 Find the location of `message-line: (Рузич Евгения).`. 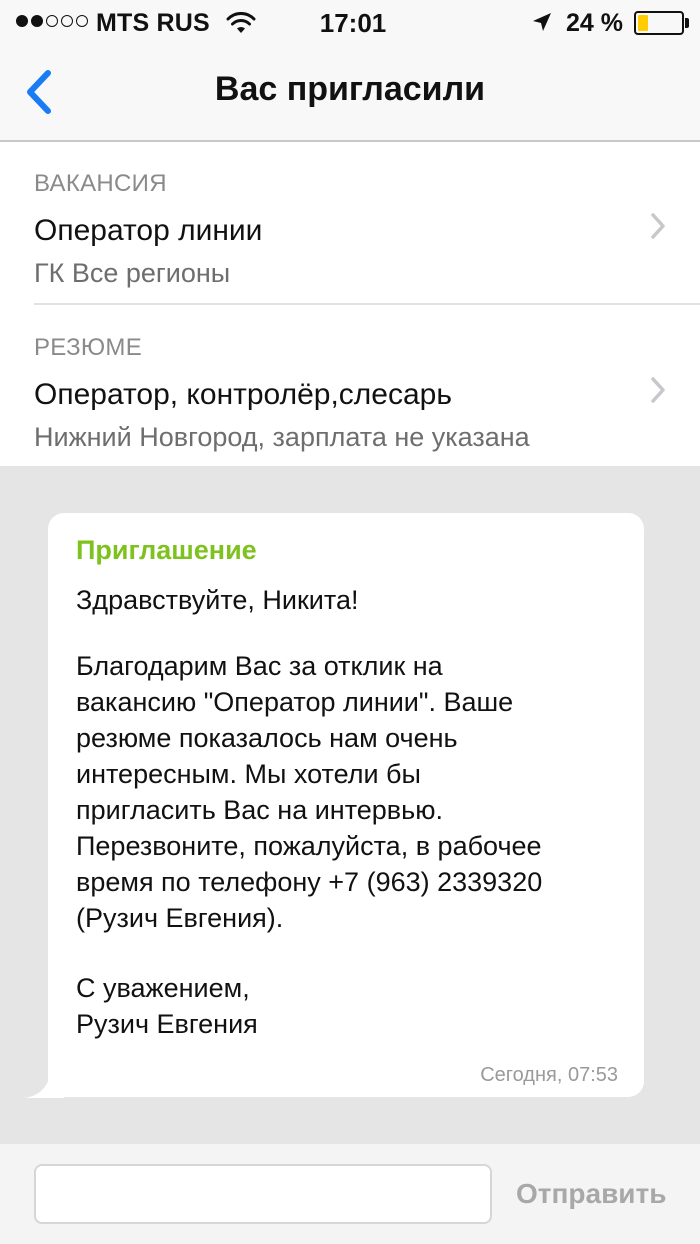

message-line: (Рузич Евгения). is located at coordinates (180, 918).